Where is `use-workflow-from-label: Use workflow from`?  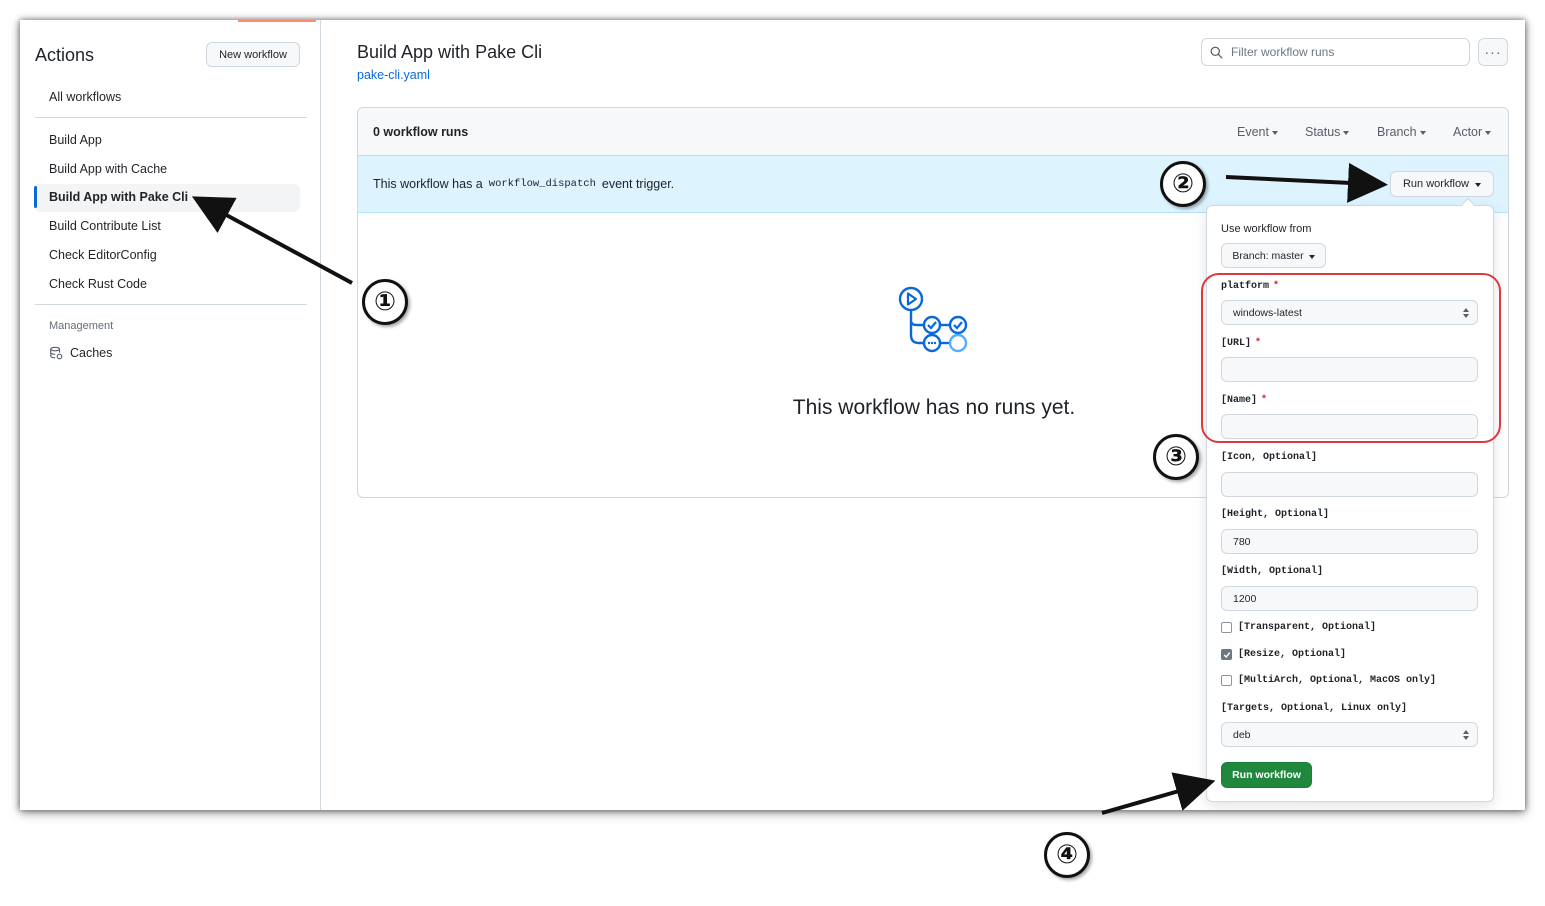 use-workflow-from-label: Use workflow from is located at coordinates (1266, 229).